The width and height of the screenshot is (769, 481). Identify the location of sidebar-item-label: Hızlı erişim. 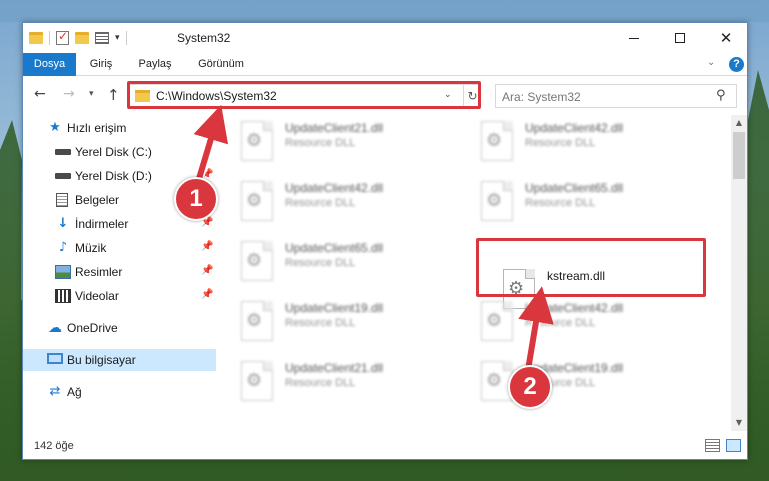
(97, 128).